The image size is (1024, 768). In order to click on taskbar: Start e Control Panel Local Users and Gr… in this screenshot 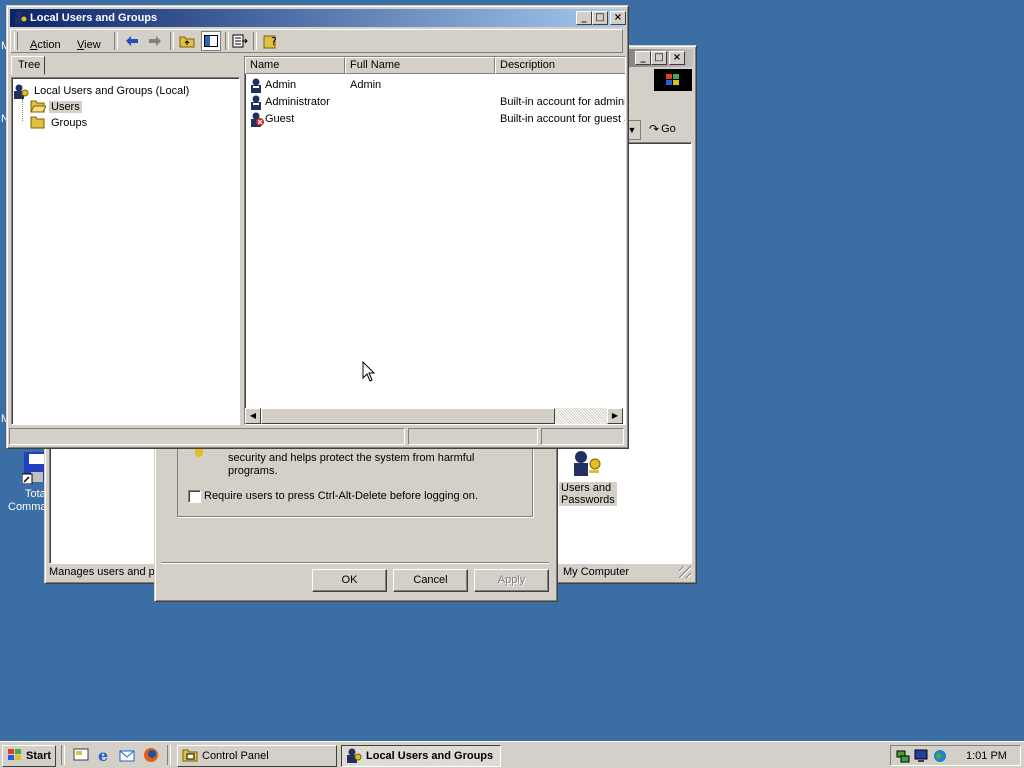, I will do `click(512, 754)`.